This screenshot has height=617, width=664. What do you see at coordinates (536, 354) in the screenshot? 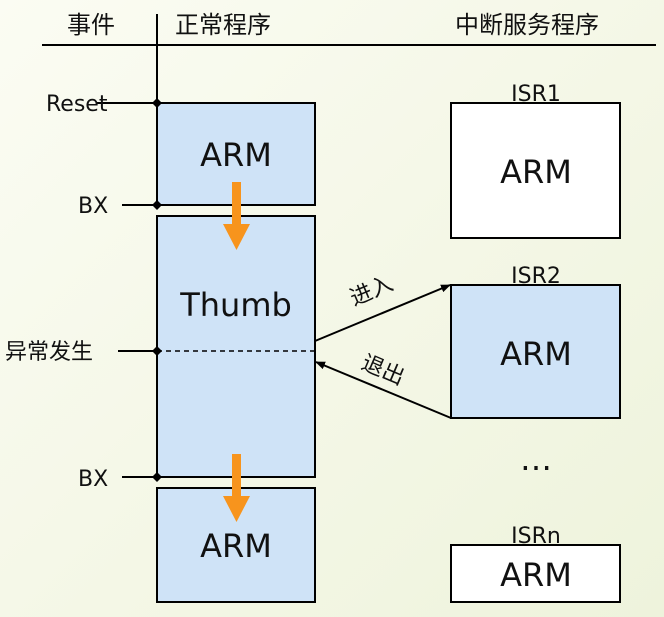
I see `isr2-mode: ARM` at bounding box center [536, 354].